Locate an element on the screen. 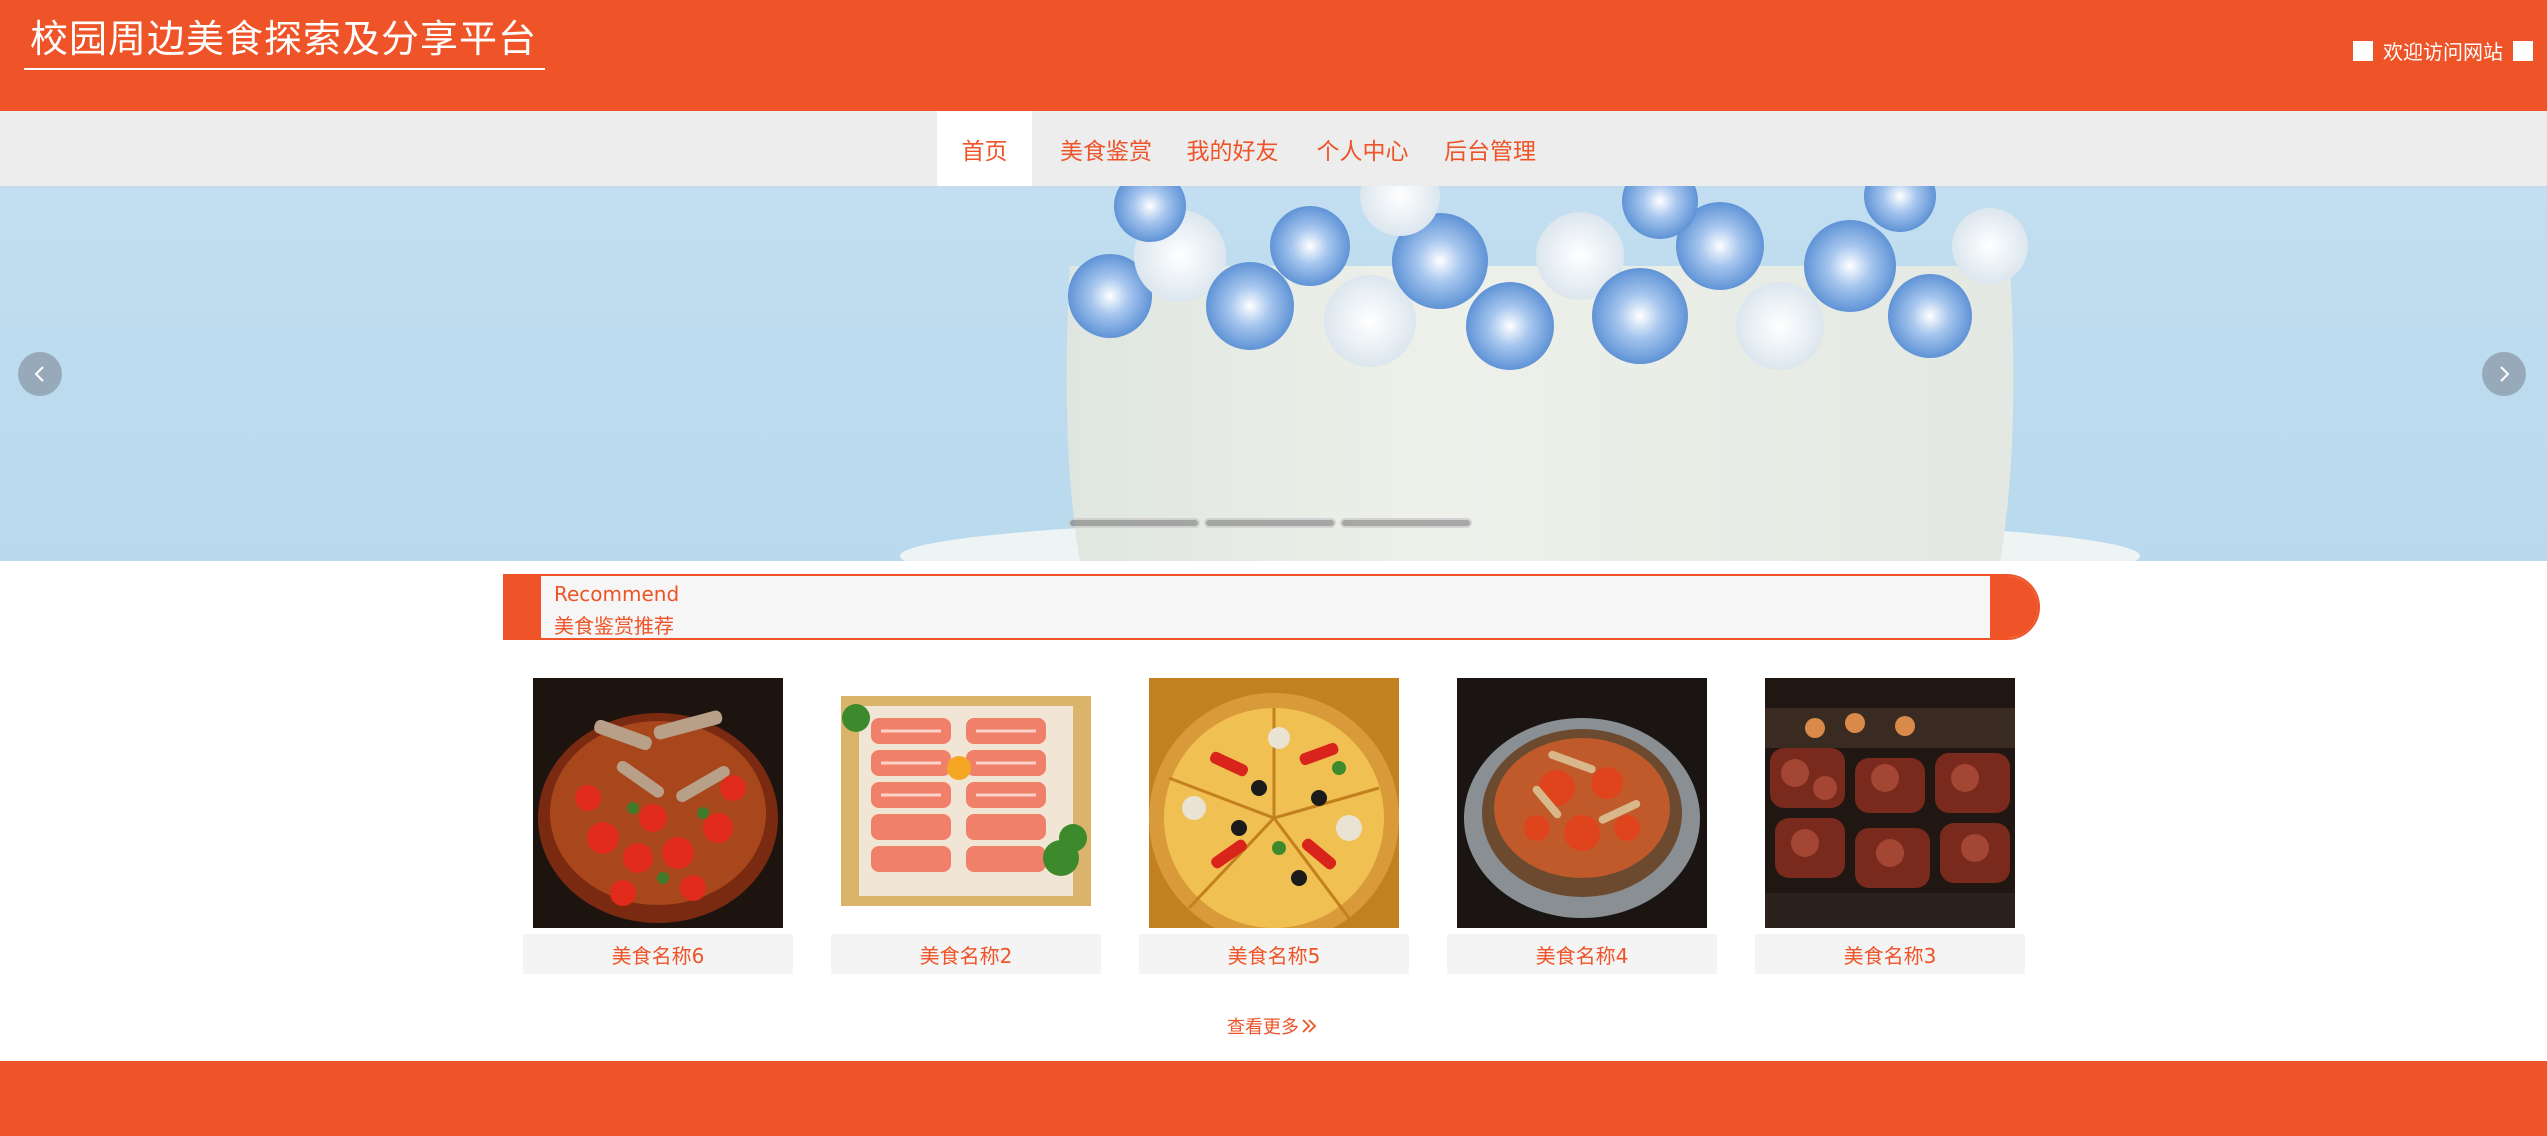 This screenshot has height=1136, width=2547. food-card: 美食名称5 is located at coordinates (1274, 826).